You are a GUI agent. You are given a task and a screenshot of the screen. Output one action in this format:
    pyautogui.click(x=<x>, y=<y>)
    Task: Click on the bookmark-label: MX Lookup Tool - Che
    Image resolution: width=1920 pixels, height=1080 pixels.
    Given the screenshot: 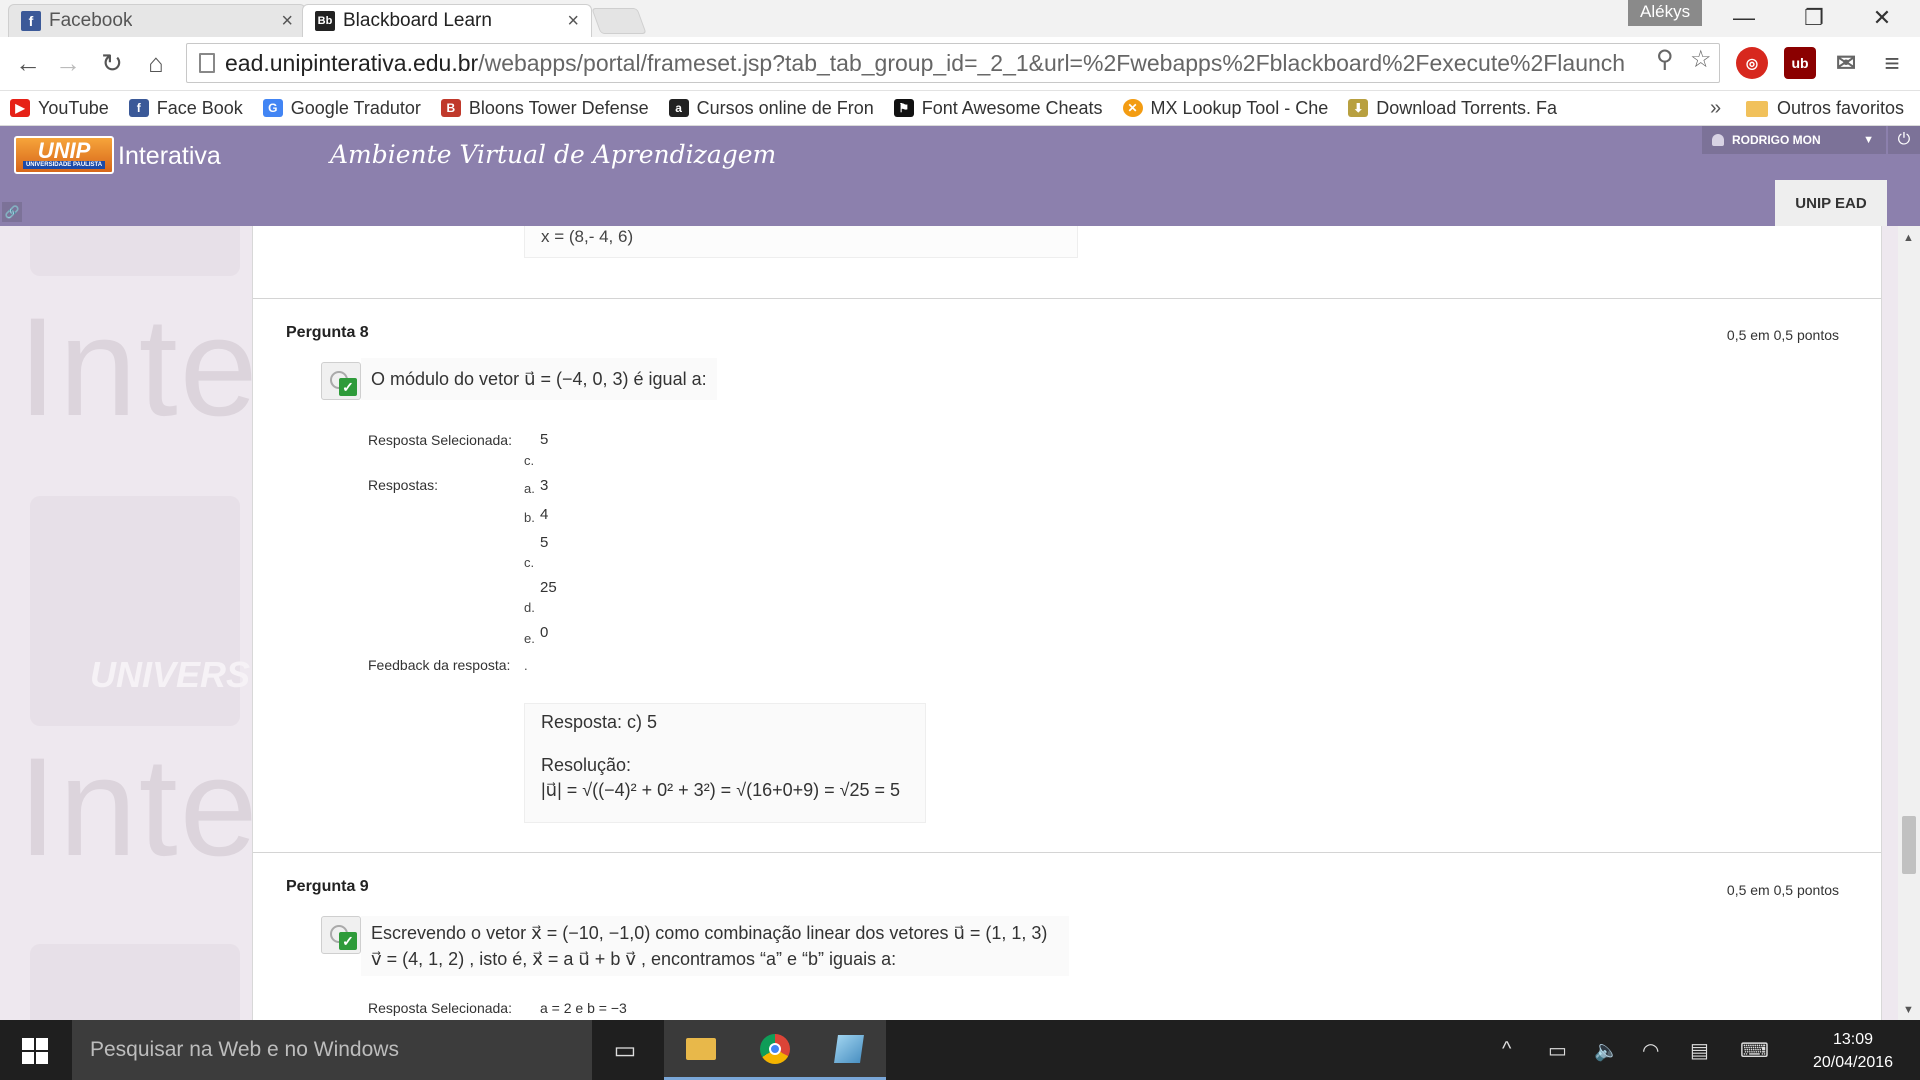 What is the action you would take?
    pyautogui.click(x=1239, y=107)
    